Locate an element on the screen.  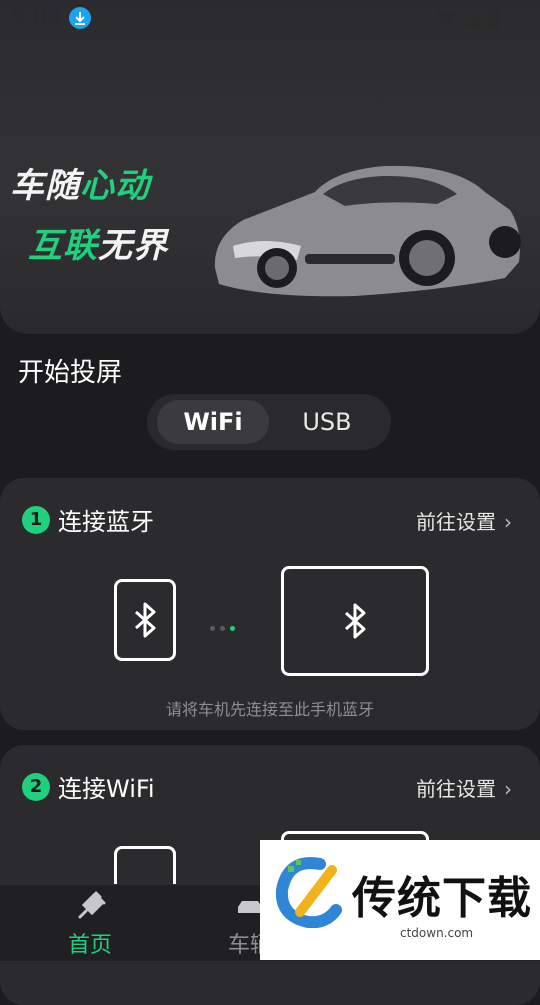
tab-home: 首页 is located at coordinates (90, 923).